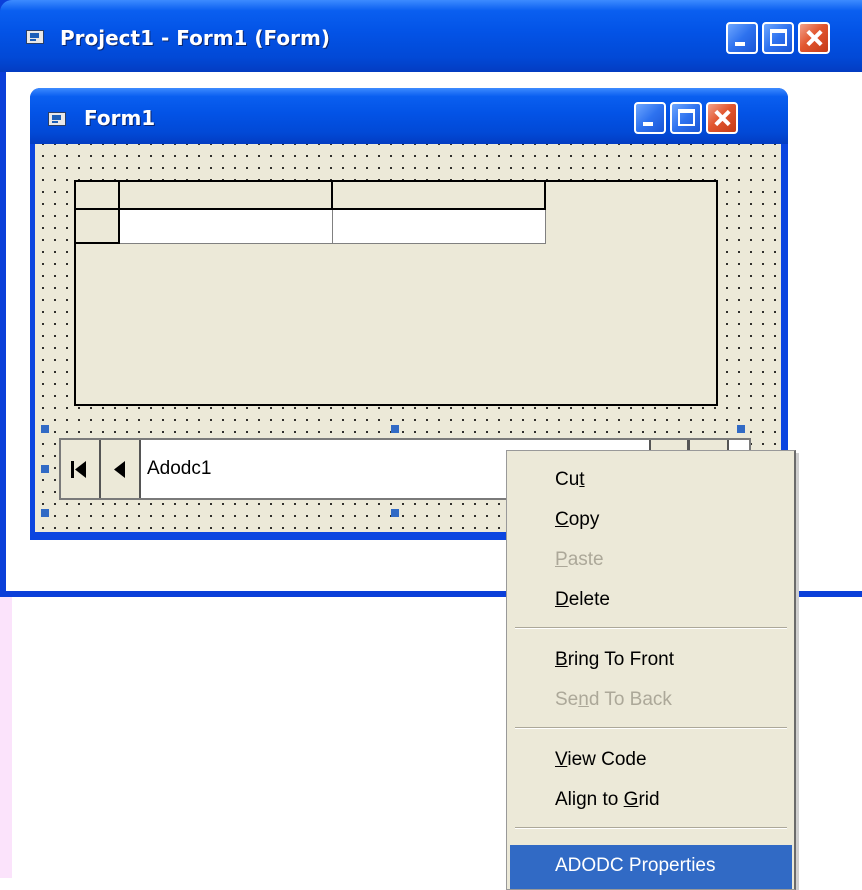 This screenshot has height=890, width=862. What do you see at coordinates (722, 118) in the screenshot?
I see `form1-close-button` at bounding box center [722, 118].